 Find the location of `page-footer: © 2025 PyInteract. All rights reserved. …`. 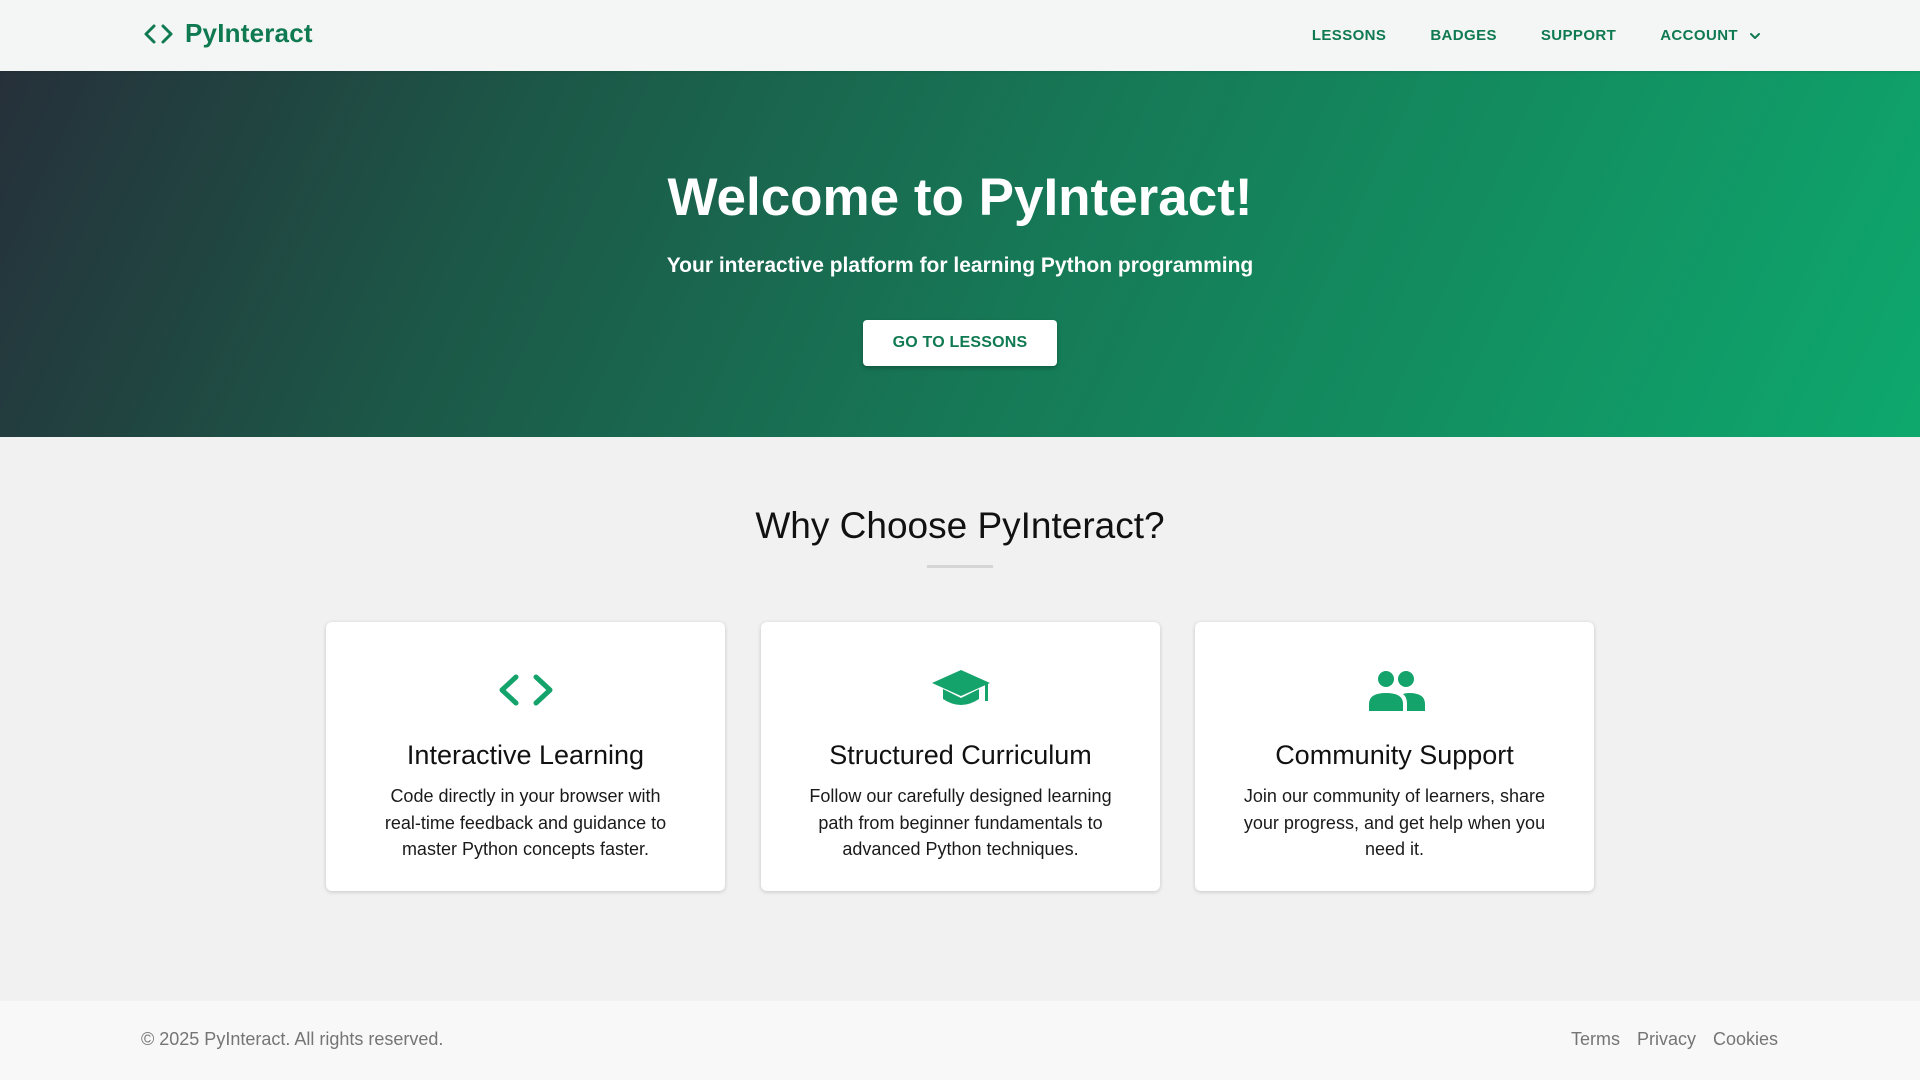

page-footer: © 2025 PyInteract. All rights reserved. … is located at coordinates (960, 1040).